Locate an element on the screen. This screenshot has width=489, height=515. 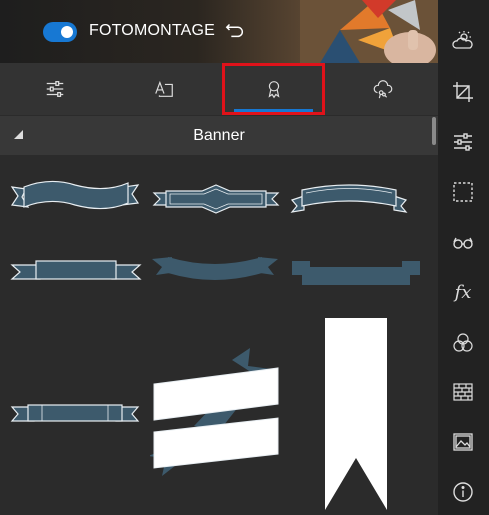
brick-wall-icon is located at coordinates (463, 392).